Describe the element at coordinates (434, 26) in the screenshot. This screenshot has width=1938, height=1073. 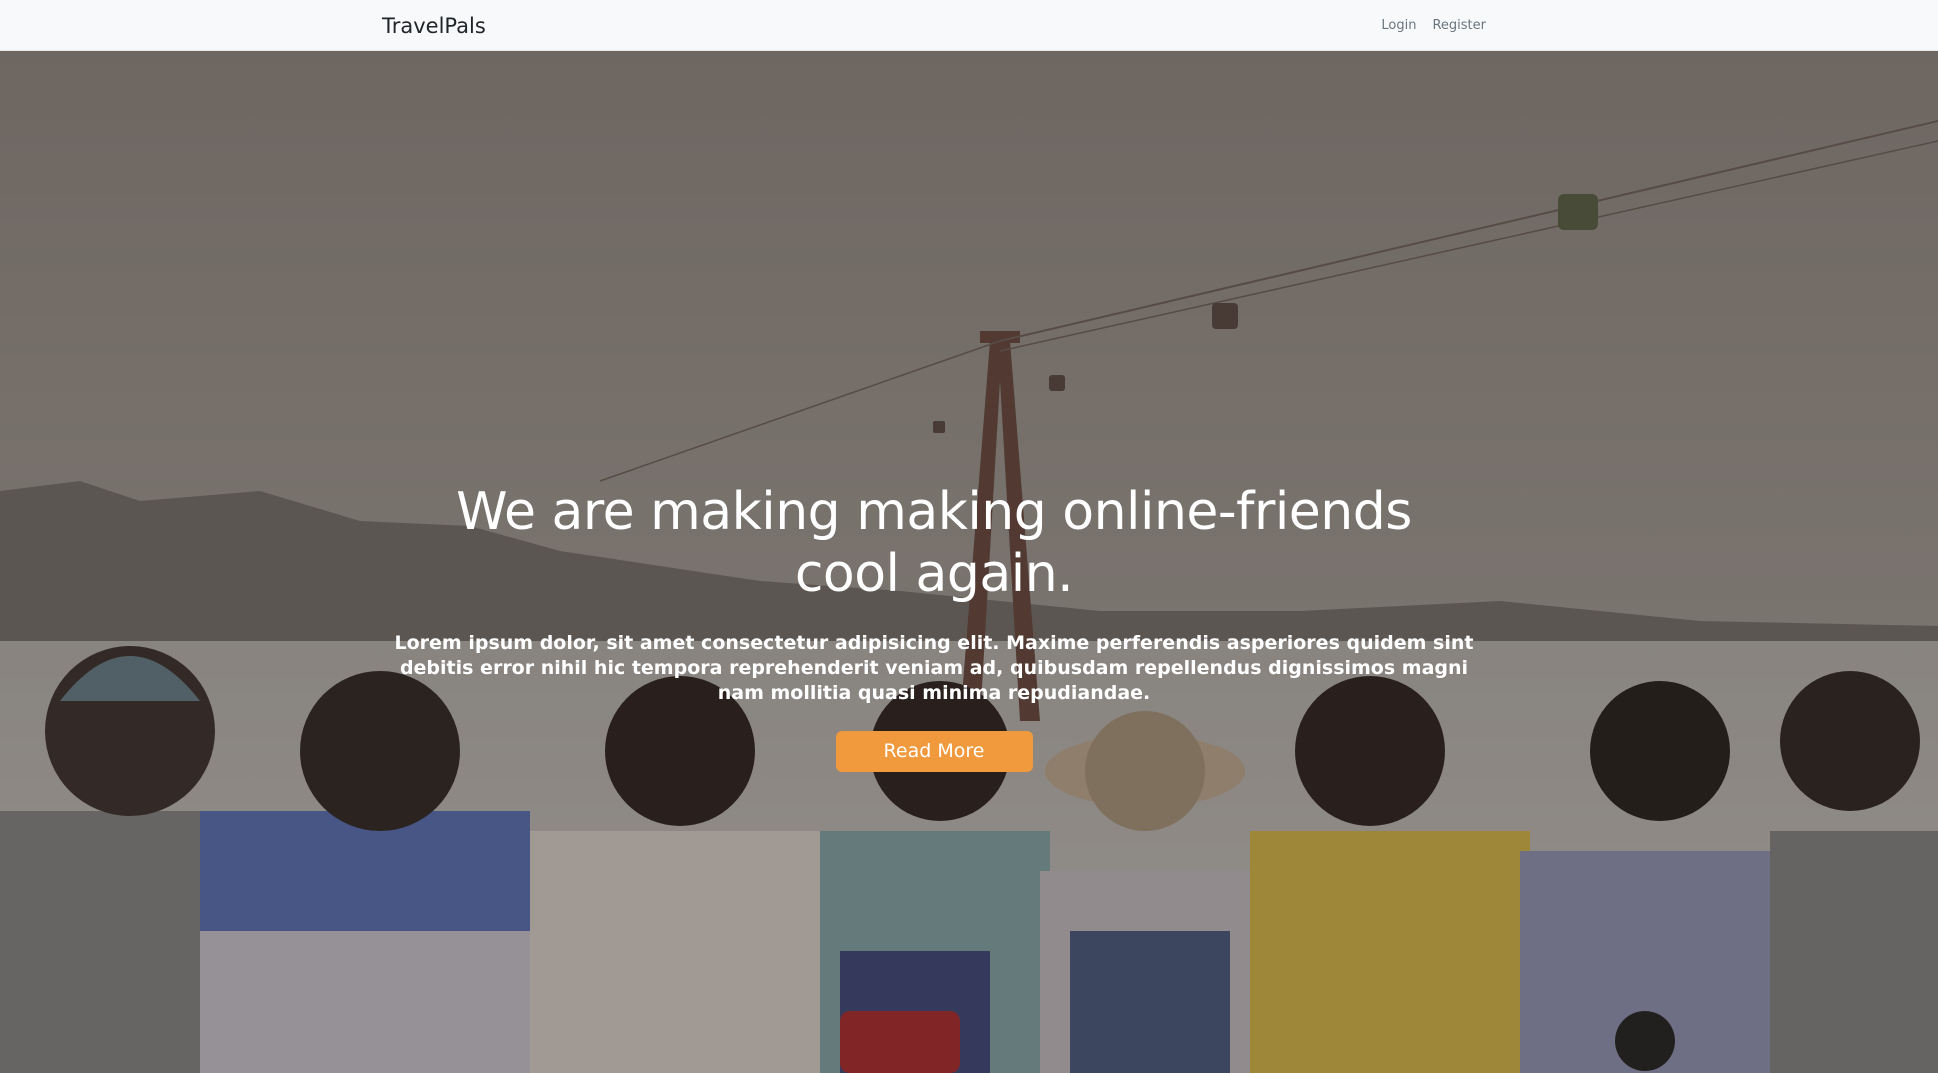
I see `brand-link: TravelPals` at that location.